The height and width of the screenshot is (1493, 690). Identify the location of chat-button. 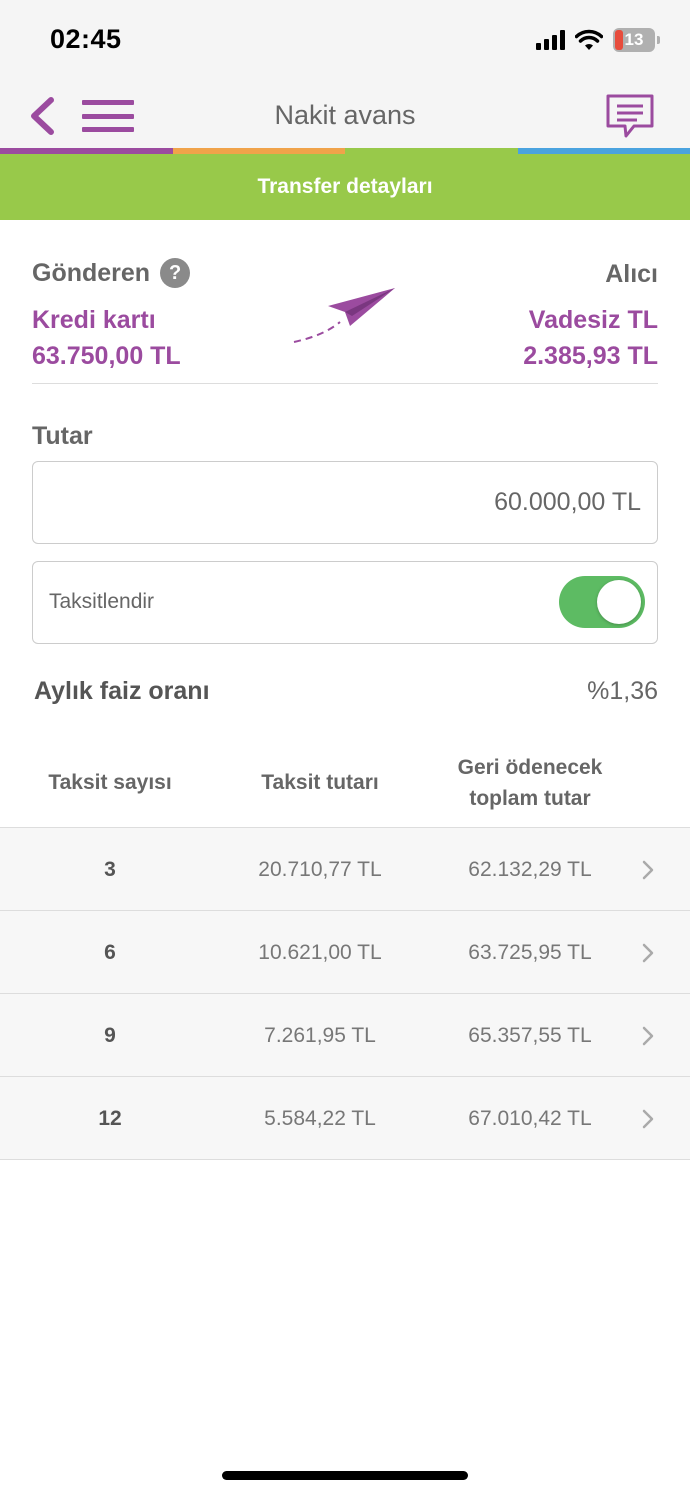
(630, 116).